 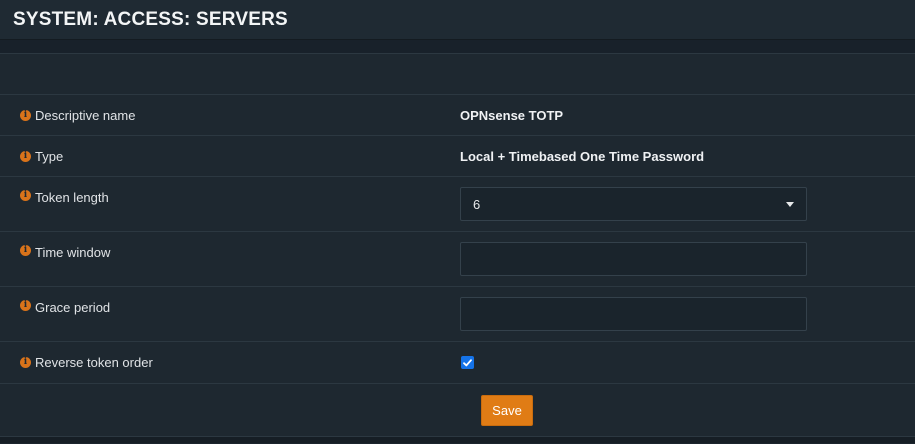 What do you see at coordinates (230, 259) in the screenshot?
I see `time-window-label-cell: i Time window` at bounding box center [230, 259].